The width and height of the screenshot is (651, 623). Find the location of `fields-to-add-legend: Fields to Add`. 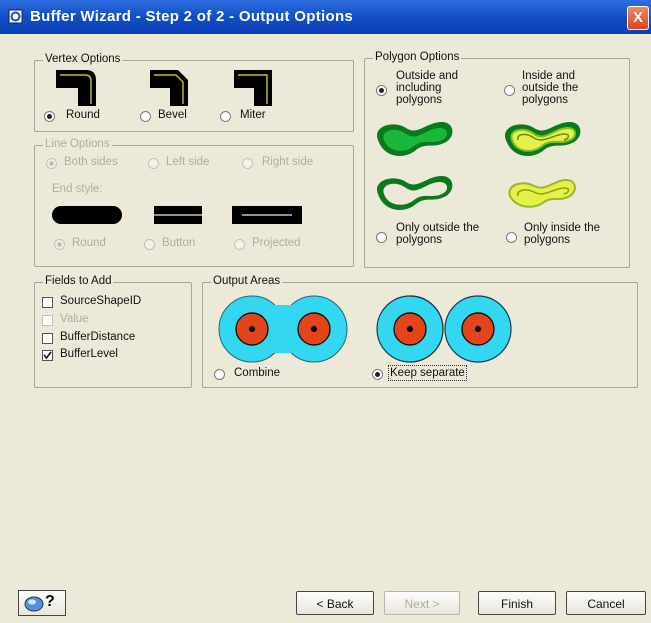

fields-to-add-legend: Fields to Add is located at coordinates (78, 281).